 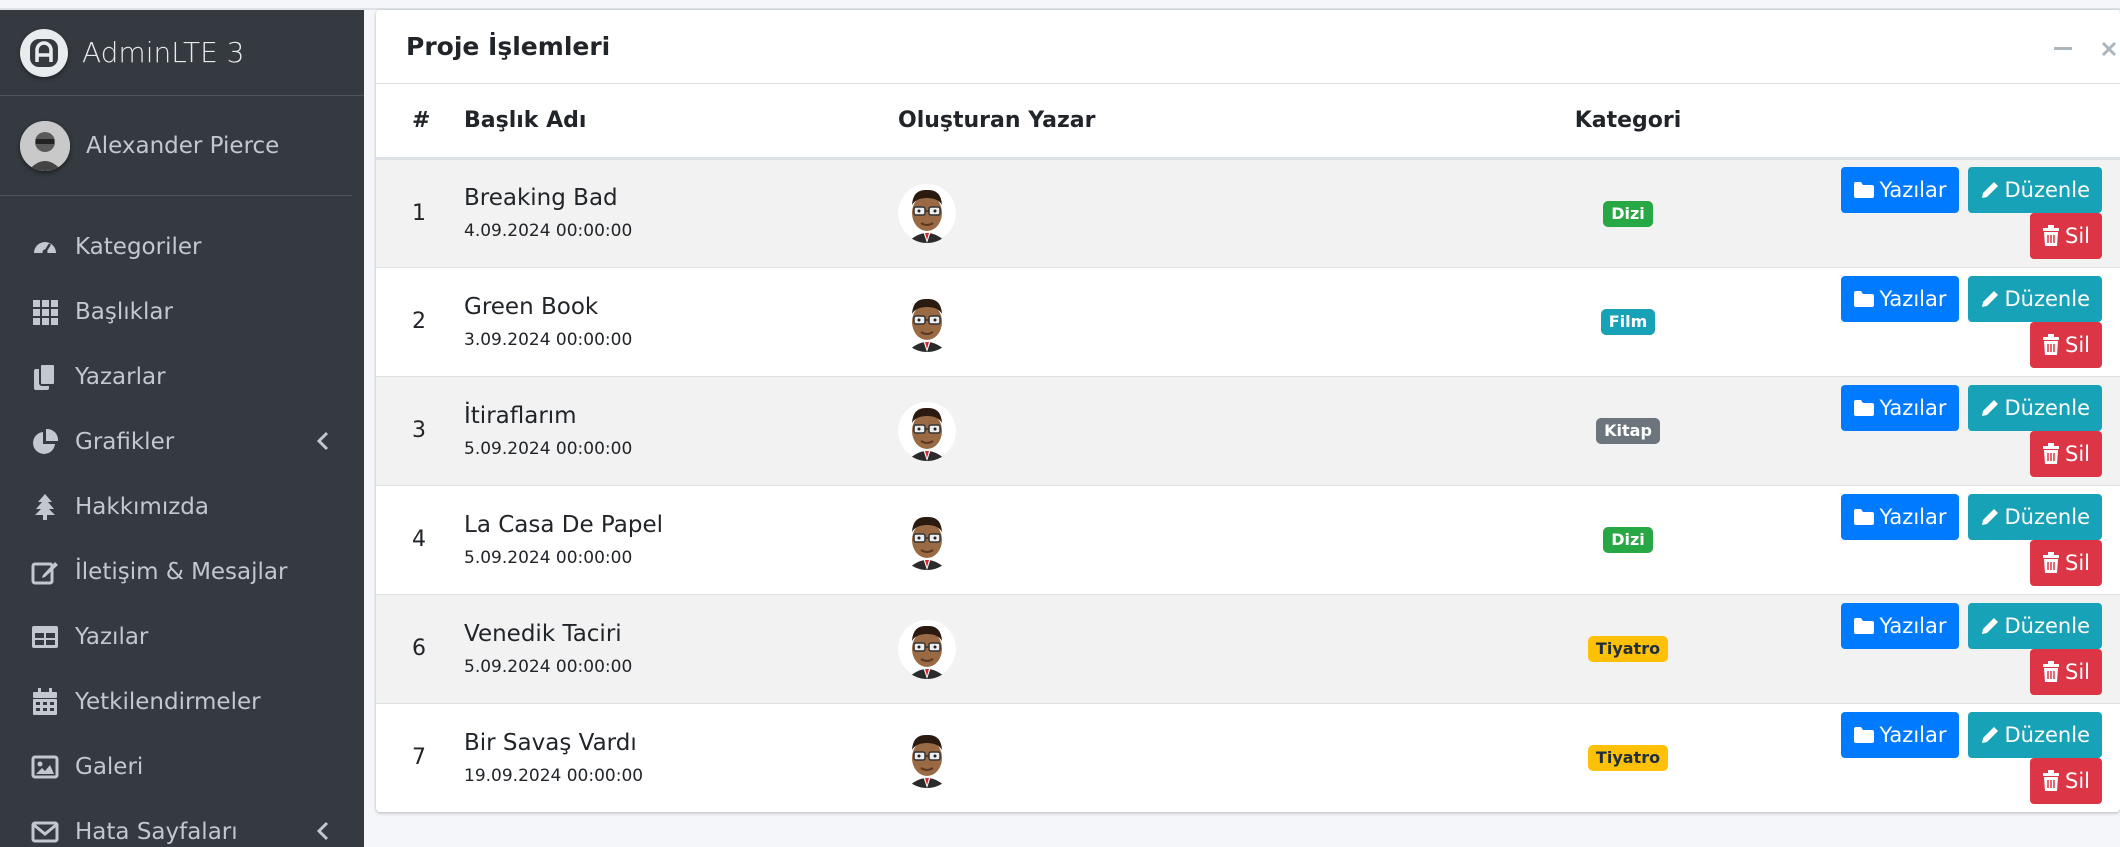 What do you see at coordinates (142, 506) in the screenshot?
I see `sidebar-item-label: Hakkımızda` at bounding box center [142, 506].